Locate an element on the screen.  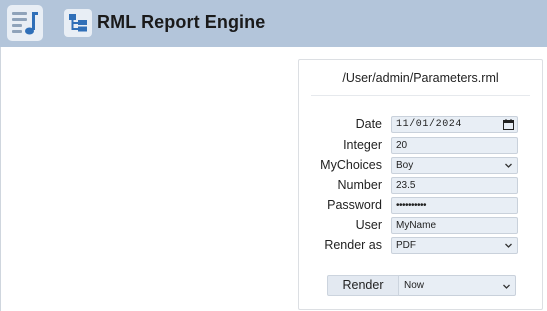
render-as-row: Render as PDF is located at coordinates (420, 245).